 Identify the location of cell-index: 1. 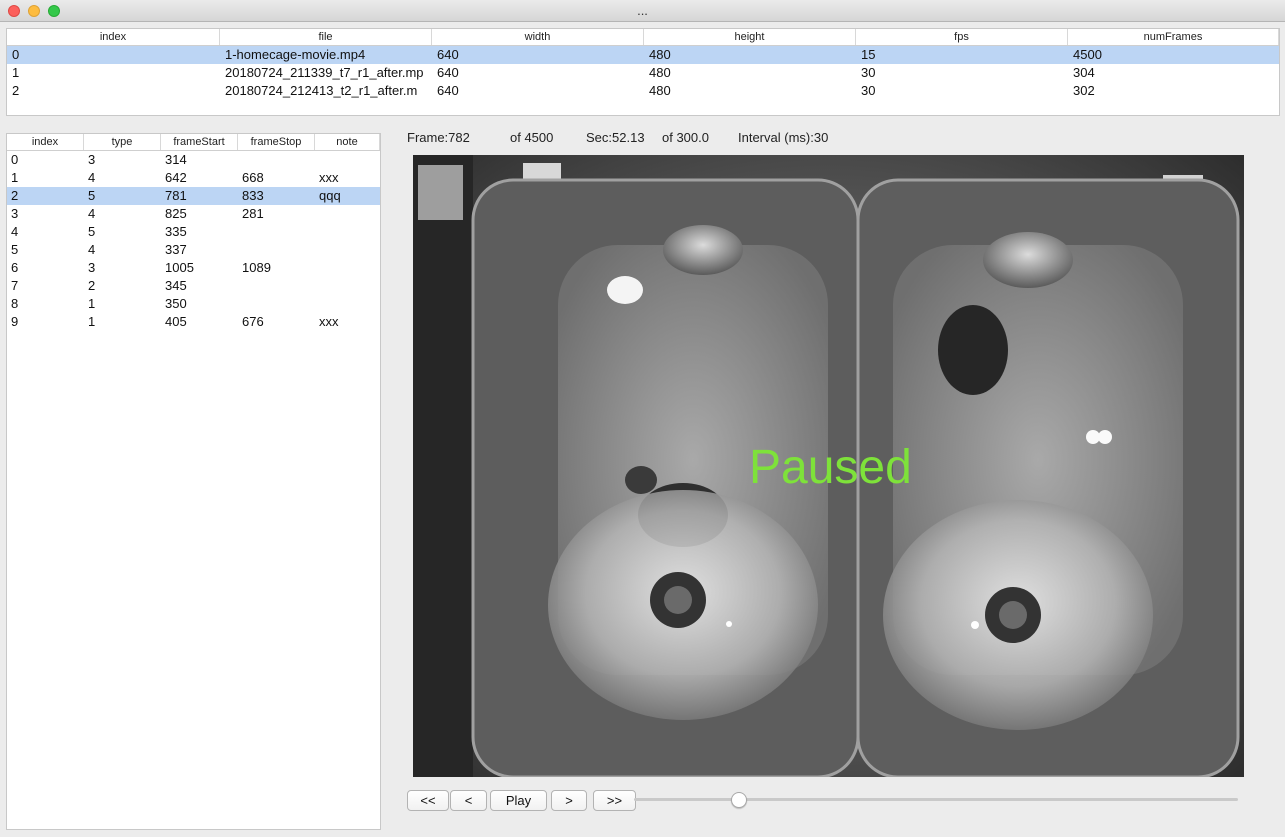
(16, 72).